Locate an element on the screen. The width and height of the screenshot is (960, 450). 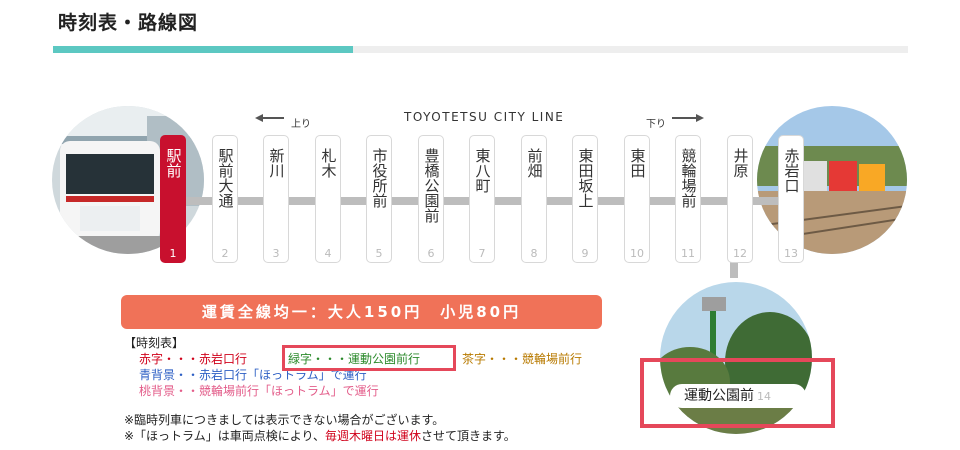
legend-pink: 桃背景・・競輪場前行「ほっトラム」で運行 is located at coordinates (259, 391).